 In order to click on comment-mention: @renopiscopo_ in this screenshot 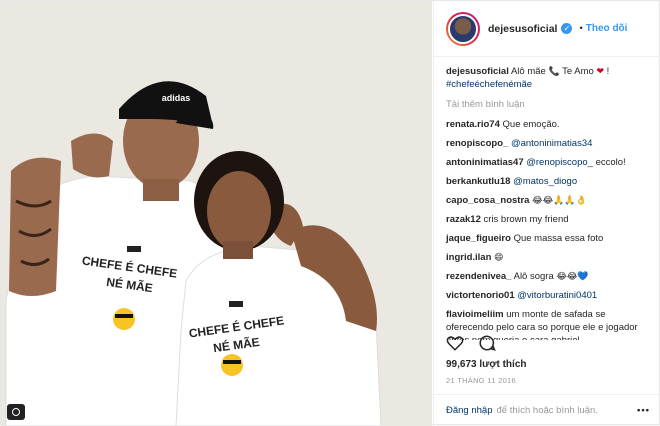, I will do `click(559, 162)`.